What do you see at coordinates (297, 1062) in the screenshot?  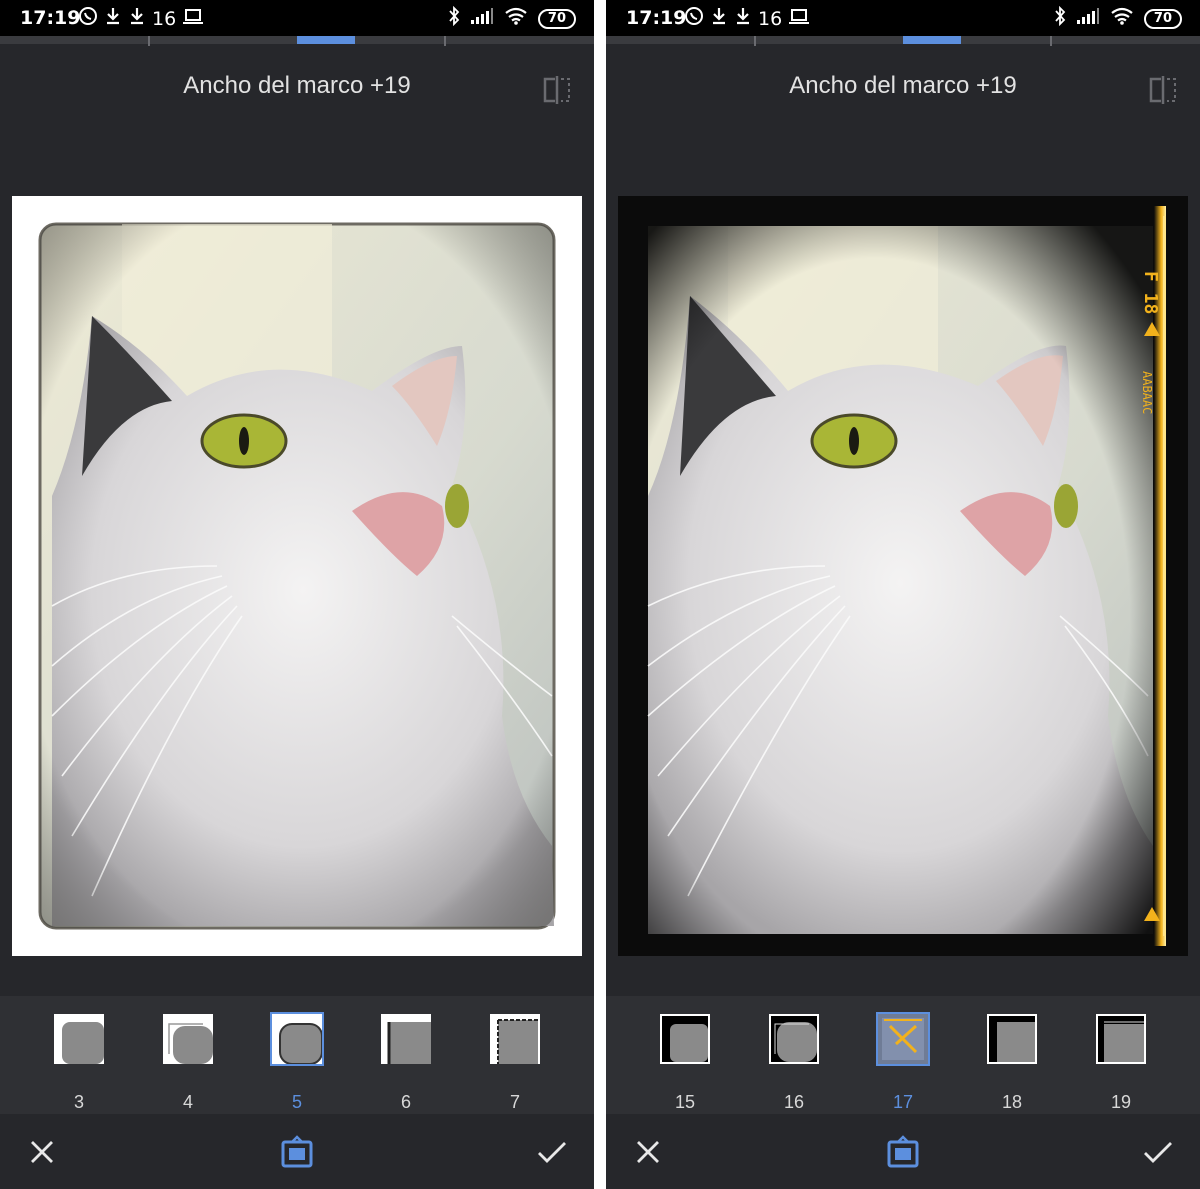 I see `frame-thumb-selected: 5` at bounding box center [297, 1062].